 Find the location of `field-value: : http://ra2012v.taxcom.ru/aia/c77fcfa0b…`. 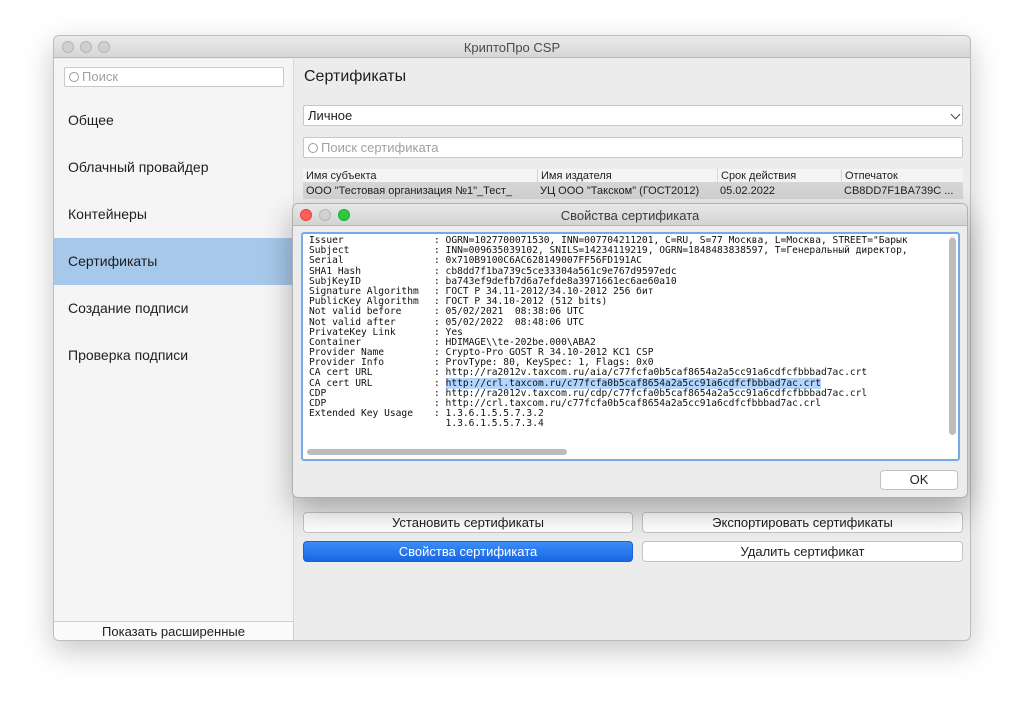

field-value: : http://ra2012v.taxcom.ru/aia/c77fcfa0b… is located at coordinates (651, 373).